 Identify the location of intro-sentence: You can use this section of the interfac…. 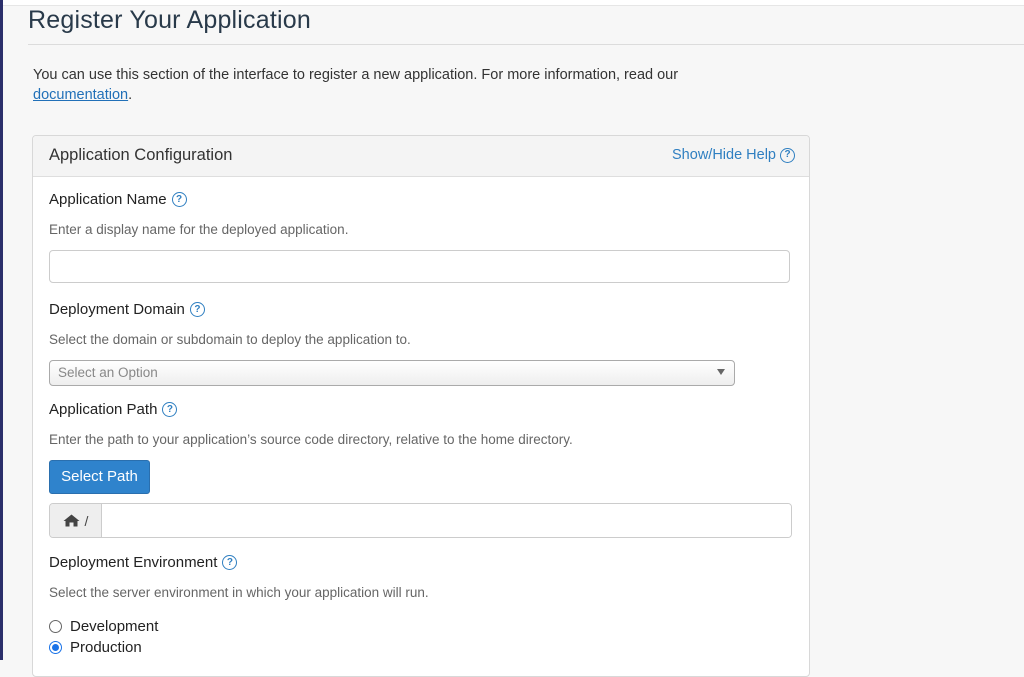
(356, 75).